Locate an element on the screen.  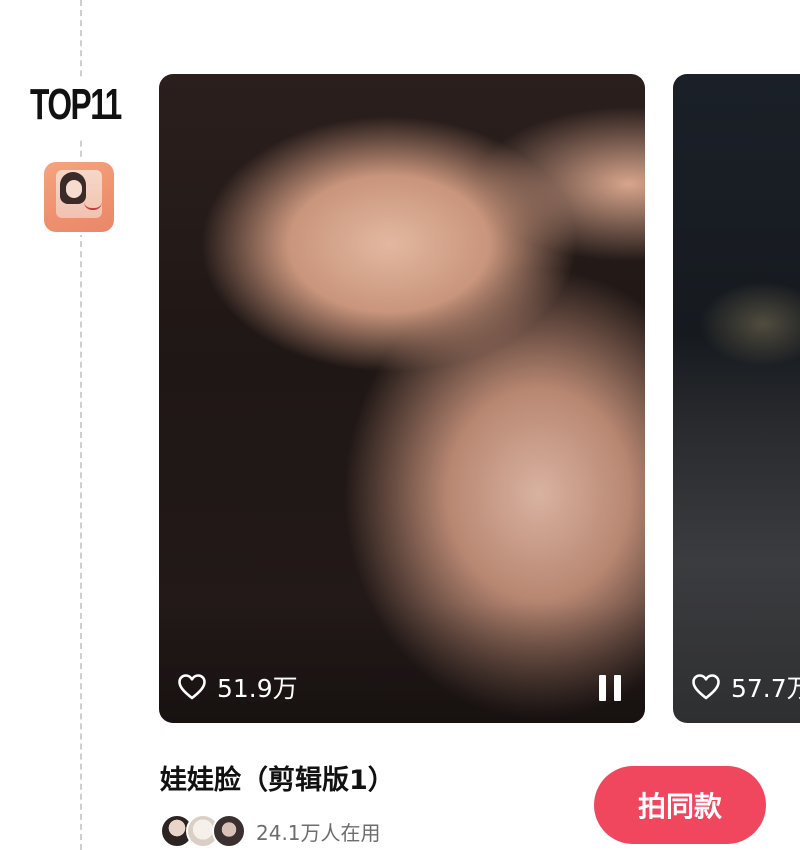
video-bottom-shade is located at coordinates (402, 663).